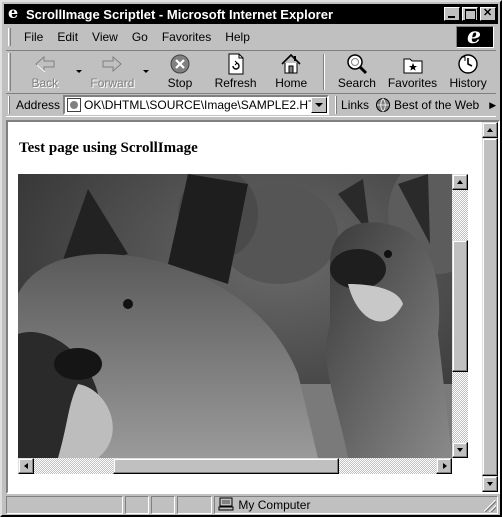  I want to click on link-page-icon, so click(383, 105).